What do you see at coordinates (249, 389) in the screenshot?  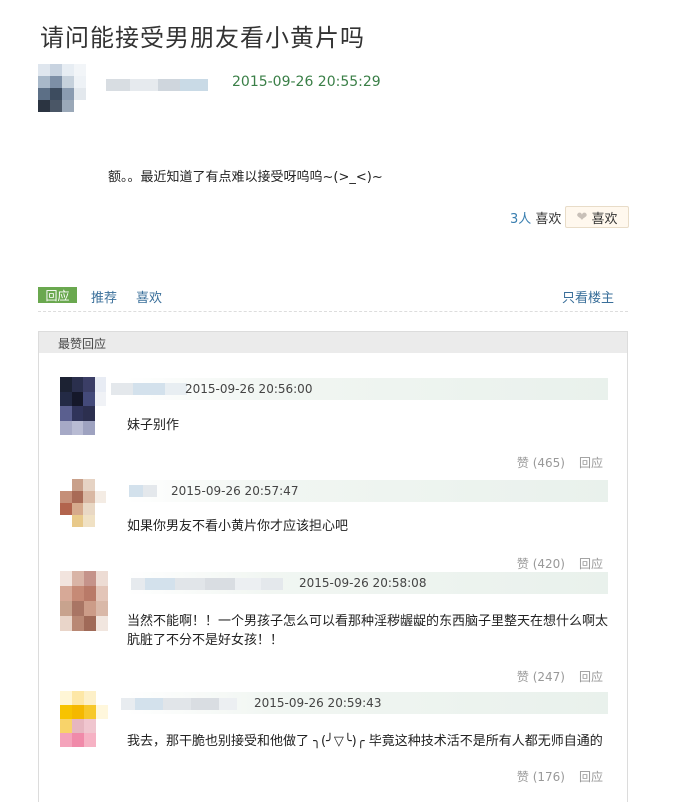 I see `comment-timestamp: 2015-09-26 20:56:00` at bounding box center [249, 389].